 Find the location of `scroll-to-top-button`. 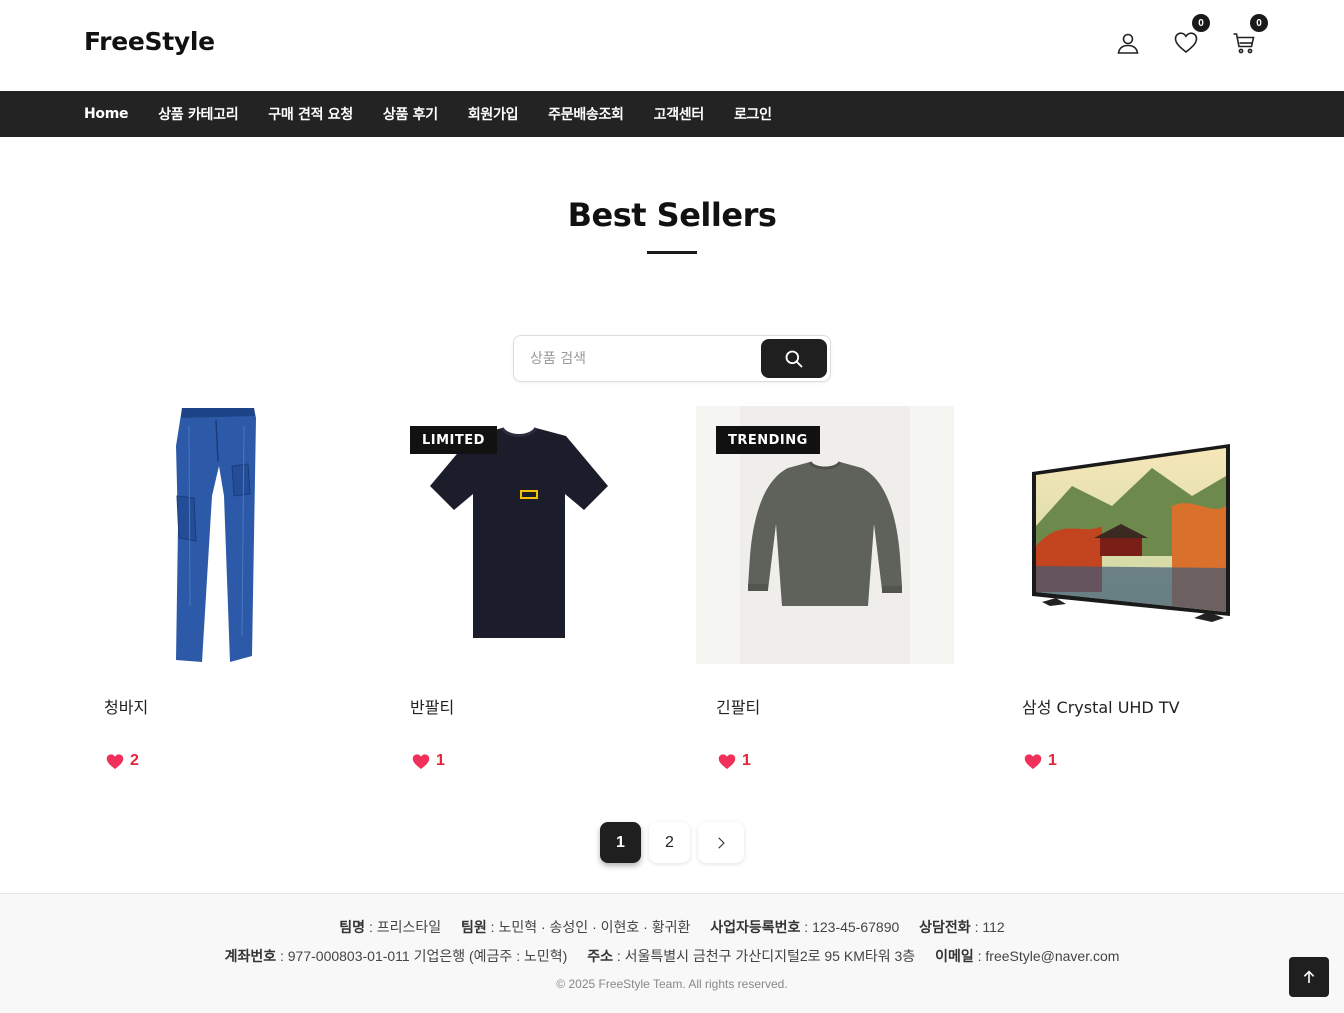

scroll-to-top-button is located at coordinates (1309, 977).